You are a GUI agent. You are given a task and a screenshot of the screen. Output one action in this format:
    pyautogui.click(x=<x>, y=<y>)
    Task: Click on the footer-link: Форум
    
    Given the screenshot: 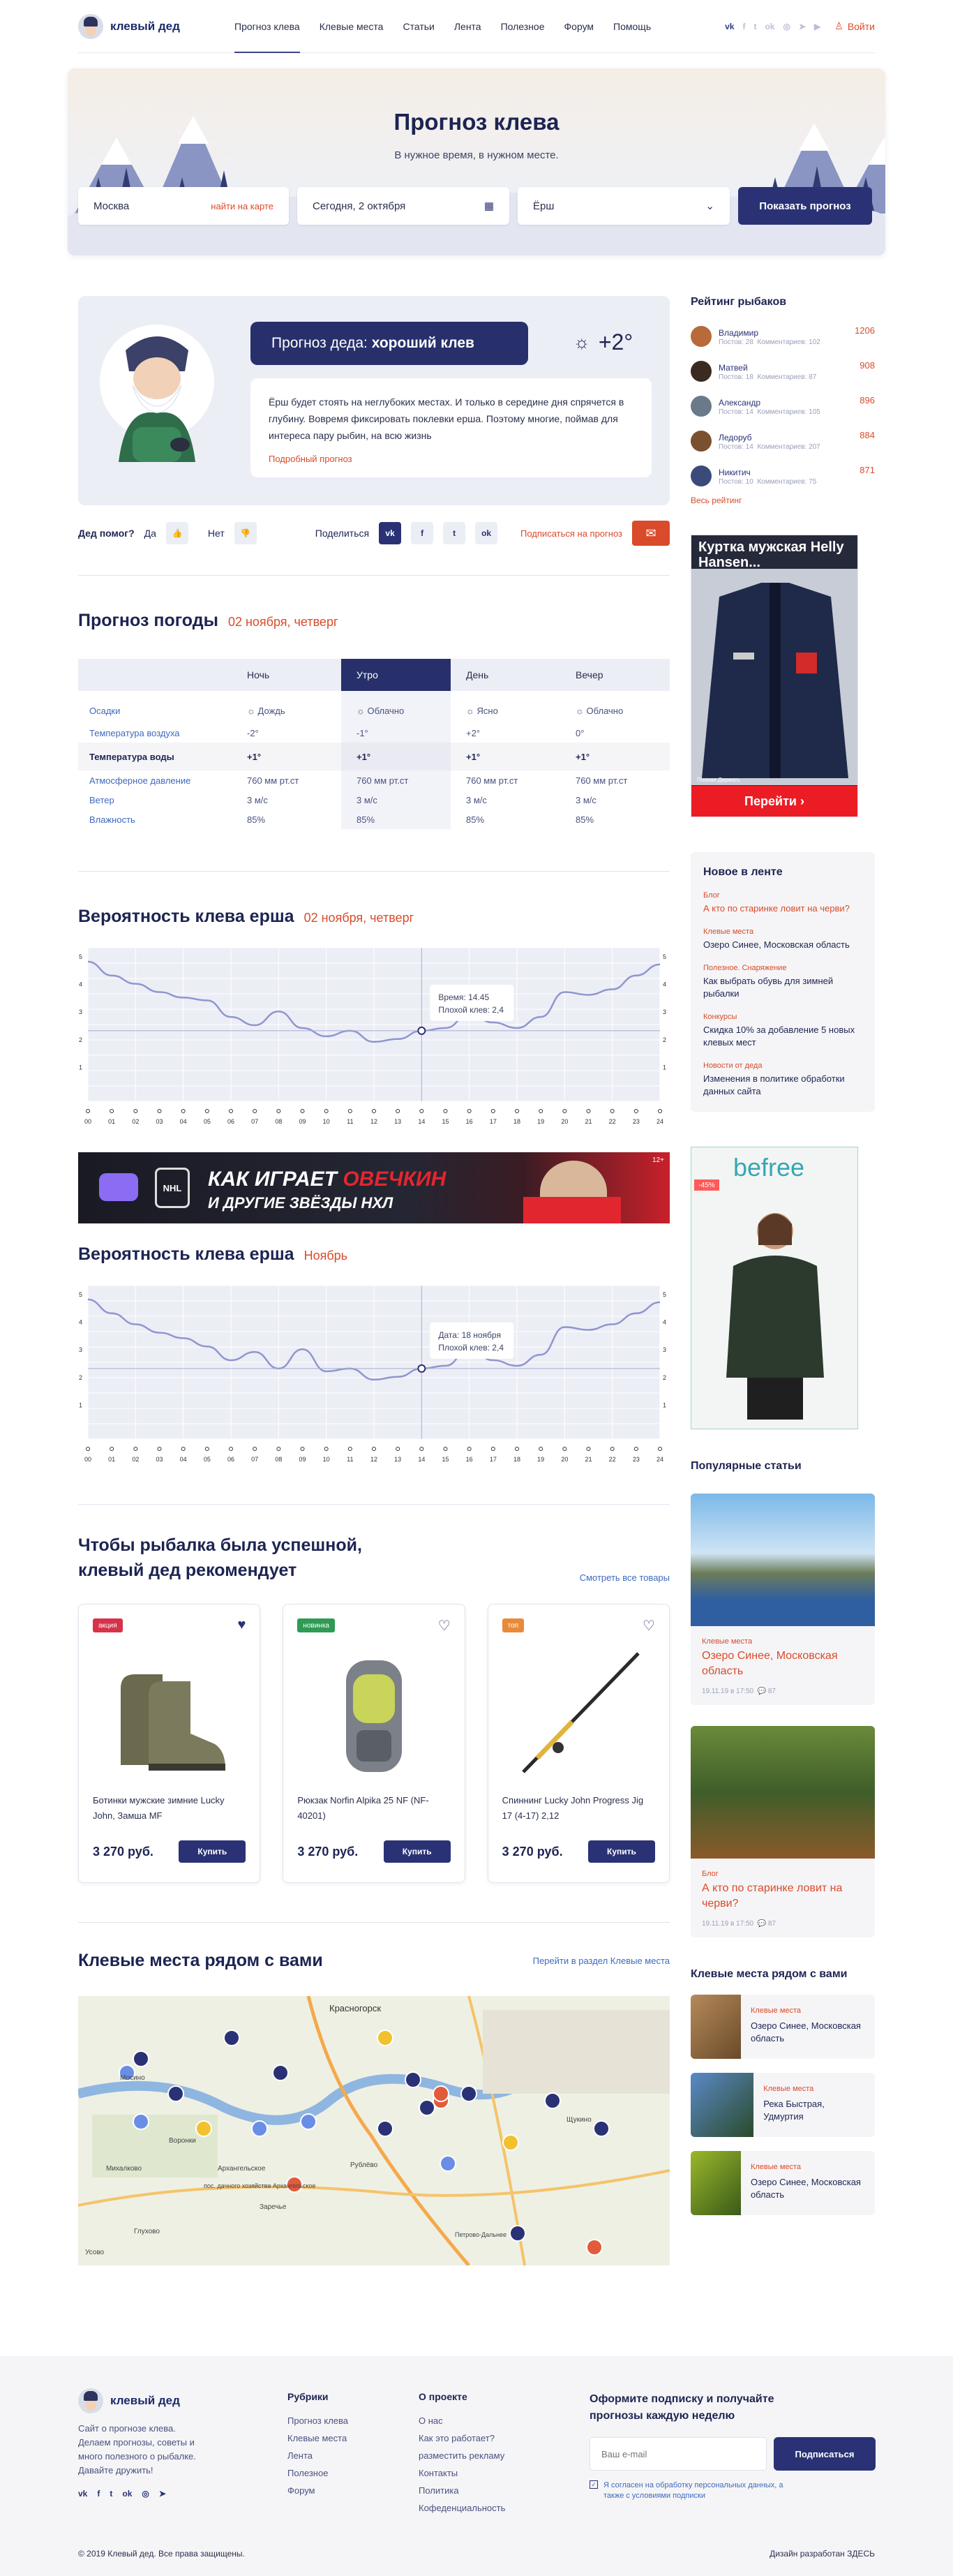 What is the action you would take?
    pyautogui.click(x=317, y=2490)
    